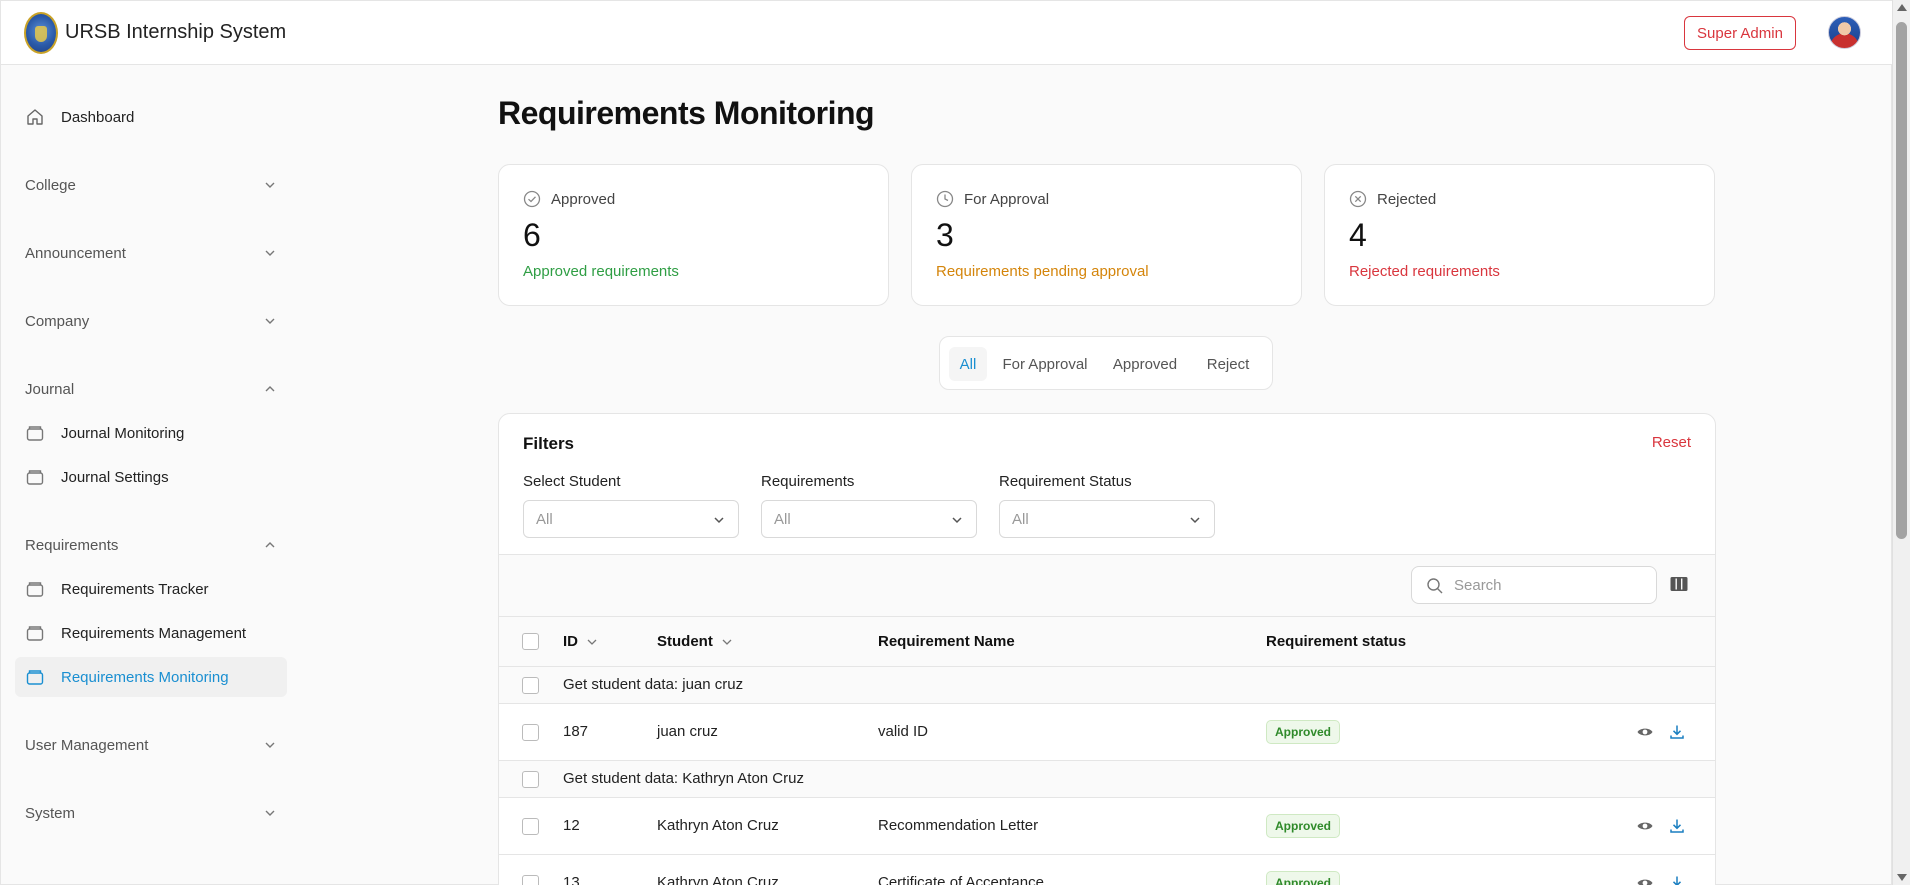 This screenshot has width=1910, height=885. I want to click on stat-label: Approved, so click(583, 199).